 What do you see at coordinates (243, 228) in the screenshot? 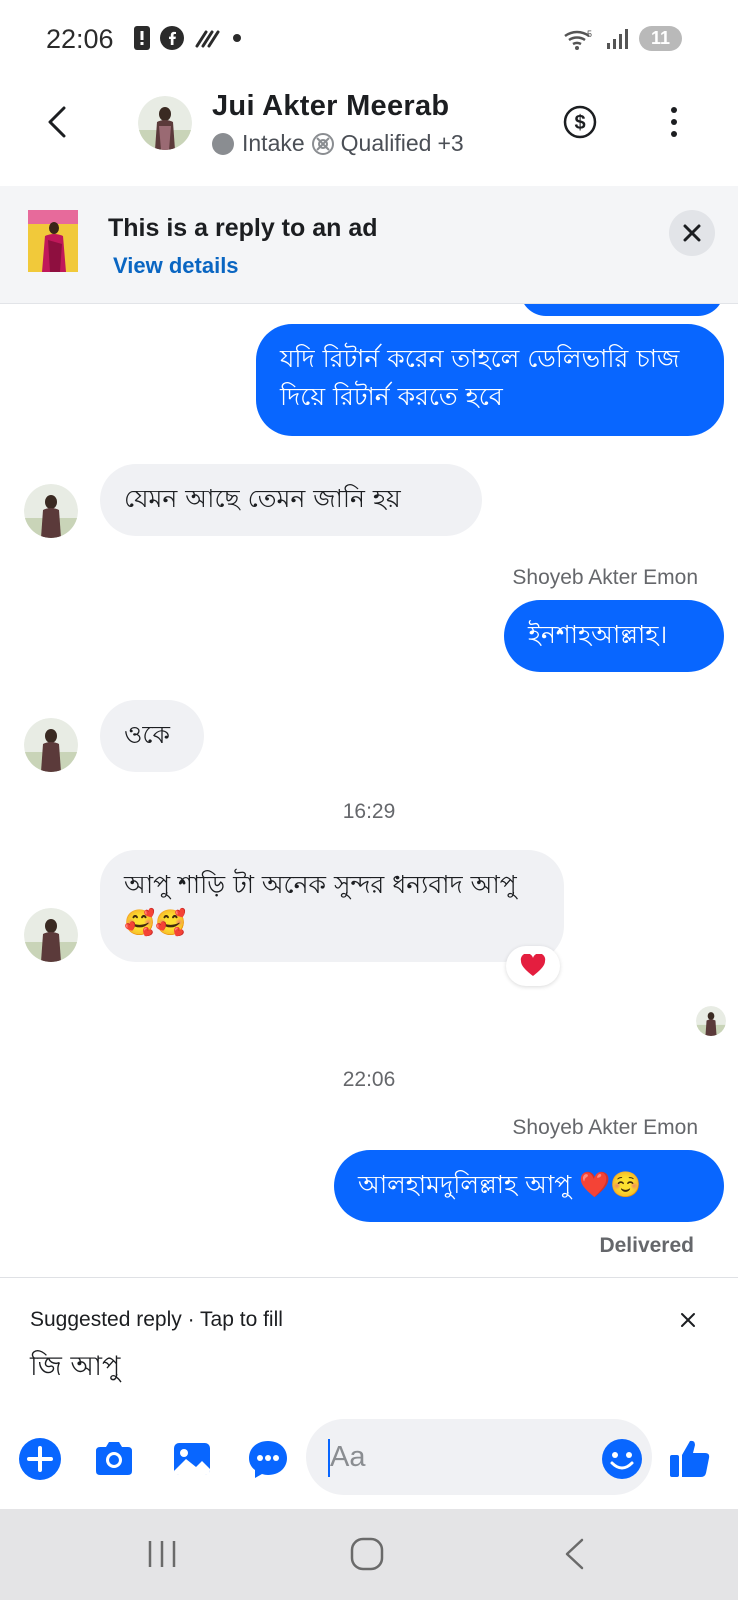
I see `ad-banner-title: This is a reply to an ad` at bounding box center [243, 228].